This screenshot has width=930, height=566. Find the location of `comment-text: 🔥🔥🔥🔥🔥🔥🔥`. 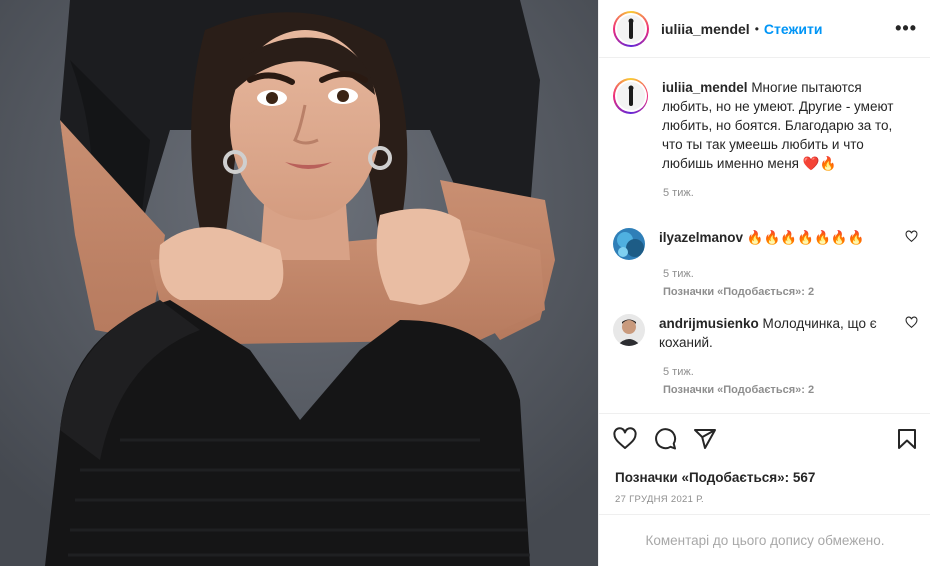

comment-text: 🔥🔥🔥🔥🔥🔥🔥 is located at coordinates (805, 237).